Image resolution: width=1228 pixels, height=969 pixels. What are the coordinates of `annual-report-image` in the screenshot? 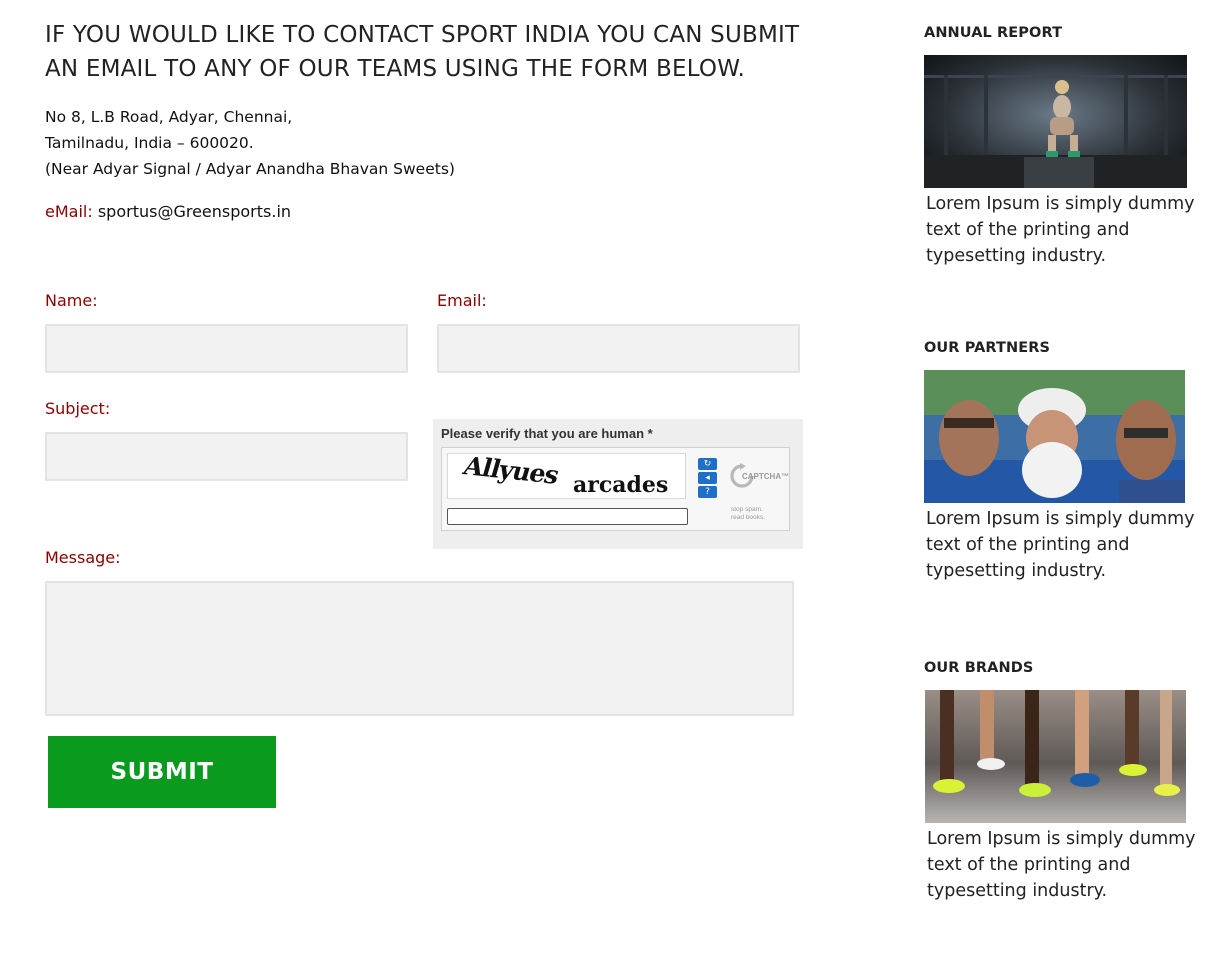 It's located at (1055, 121).